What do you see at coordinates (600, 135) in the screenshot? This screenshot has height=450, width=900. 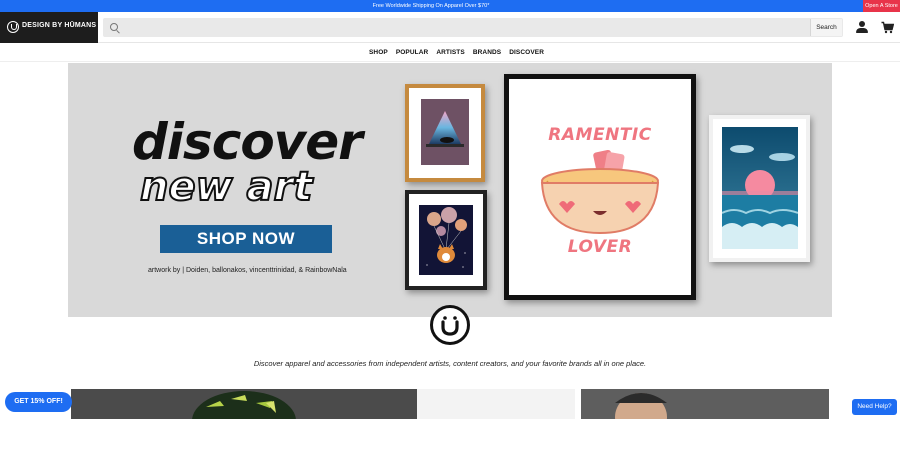 I see `ramen-title: RAMENTIC` at bounding box center [600, 135].